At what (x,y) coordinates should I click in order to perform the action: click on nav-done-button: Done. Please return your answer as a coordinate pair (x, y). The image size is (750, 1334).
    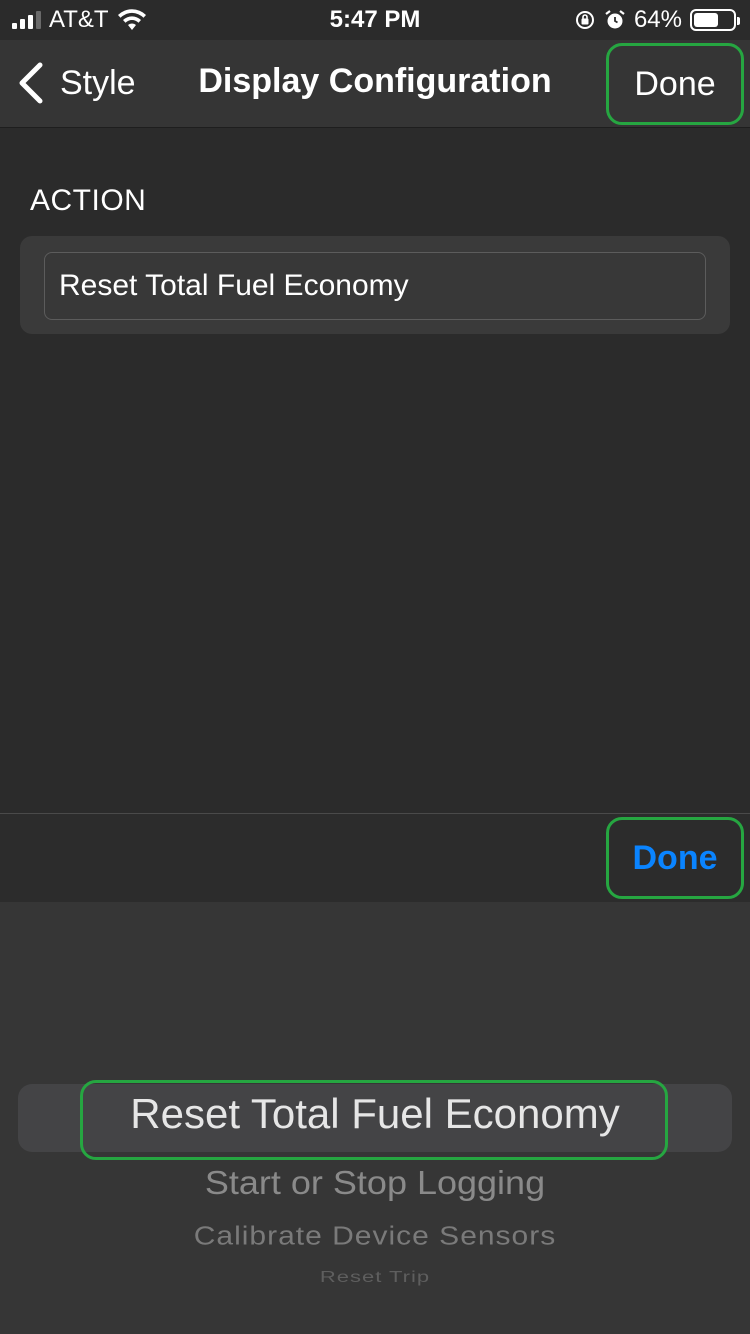
    Looking at the image, I should click on (675, 84).